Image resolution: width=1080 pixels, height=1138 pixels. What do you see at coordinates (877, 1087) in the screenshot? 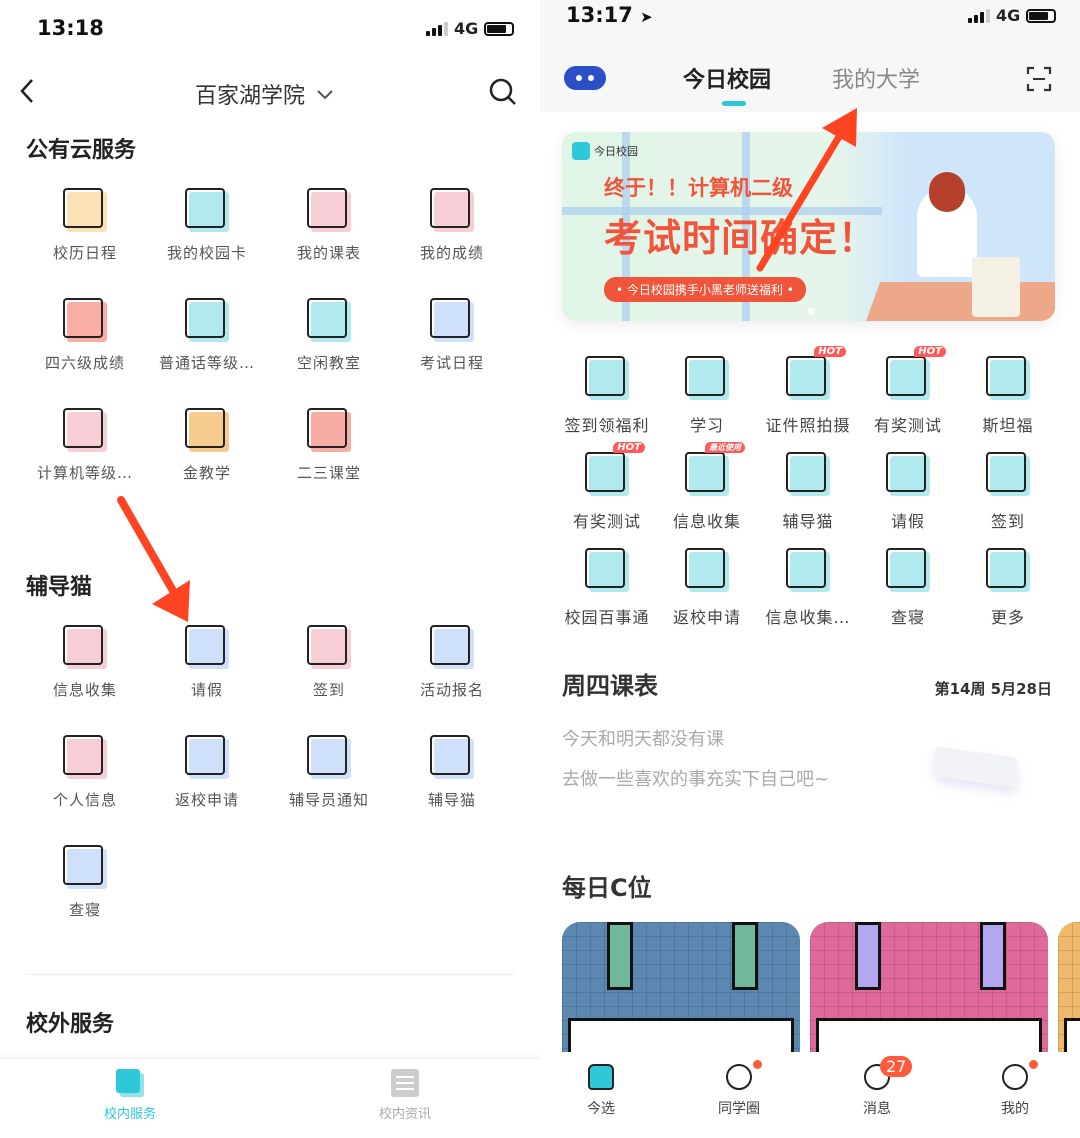
I see `tab-chat: 27 消息` at bounding box center [877, 1087].